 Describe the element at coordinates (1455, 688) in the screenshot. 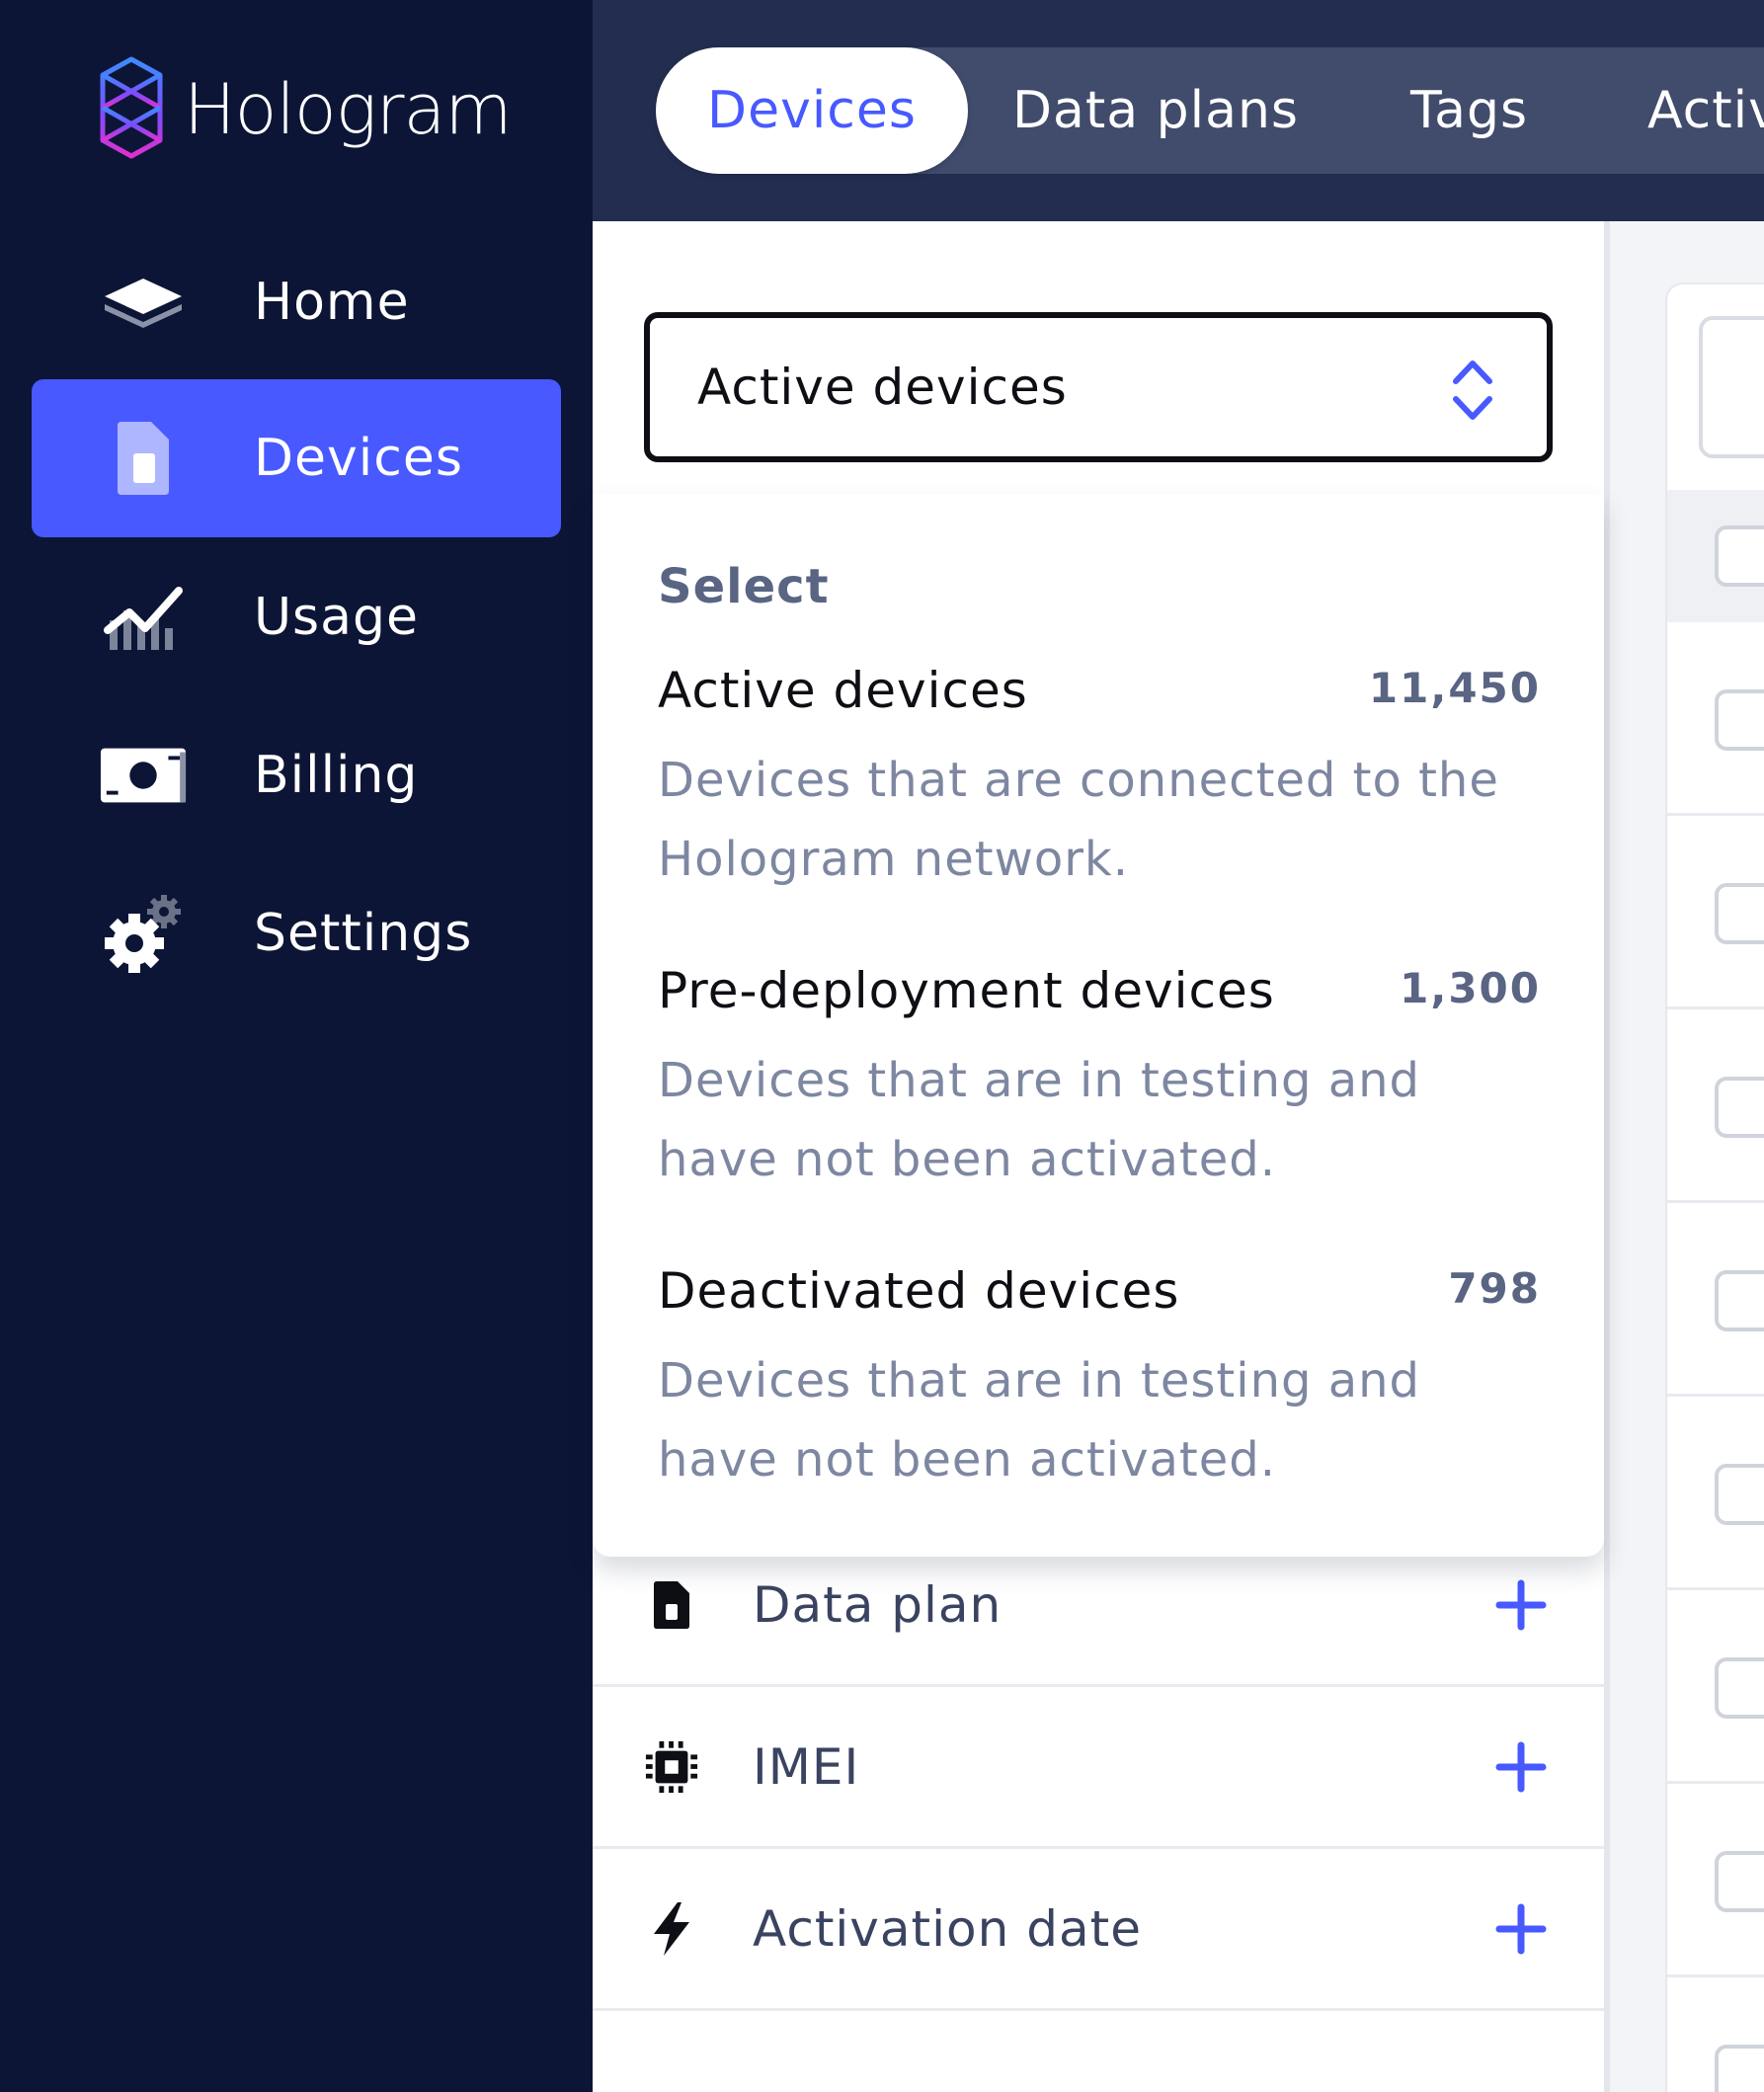

I see `option-count: 11,450` at that location.